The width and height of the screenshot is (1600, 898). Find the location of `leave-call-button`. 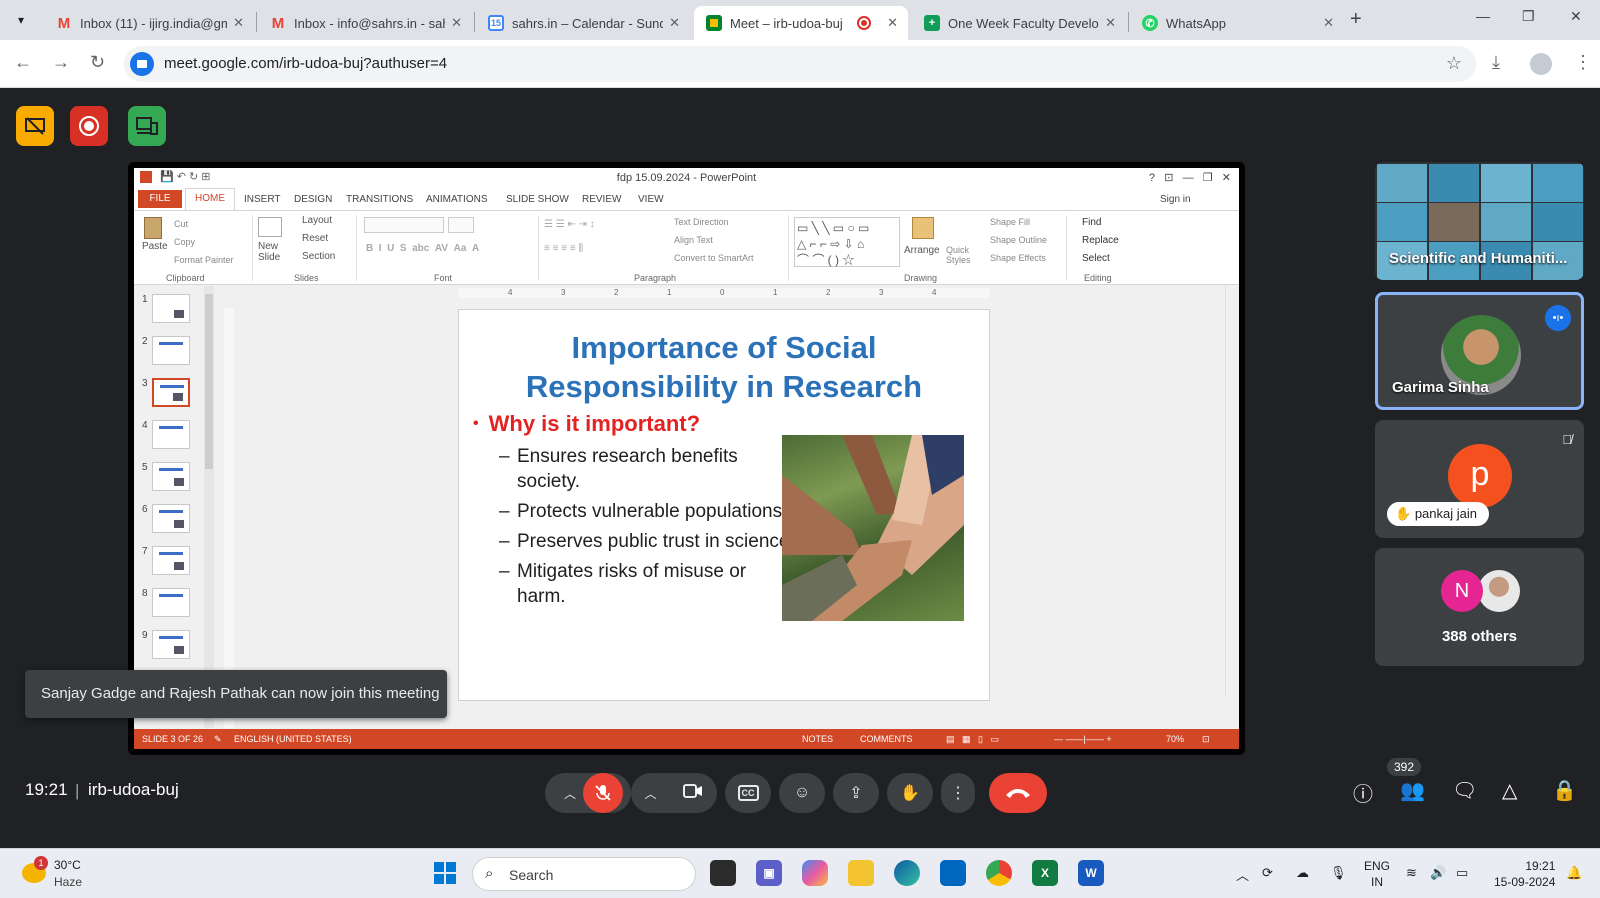

leave-call-button is located at coordinates (1018, 793).